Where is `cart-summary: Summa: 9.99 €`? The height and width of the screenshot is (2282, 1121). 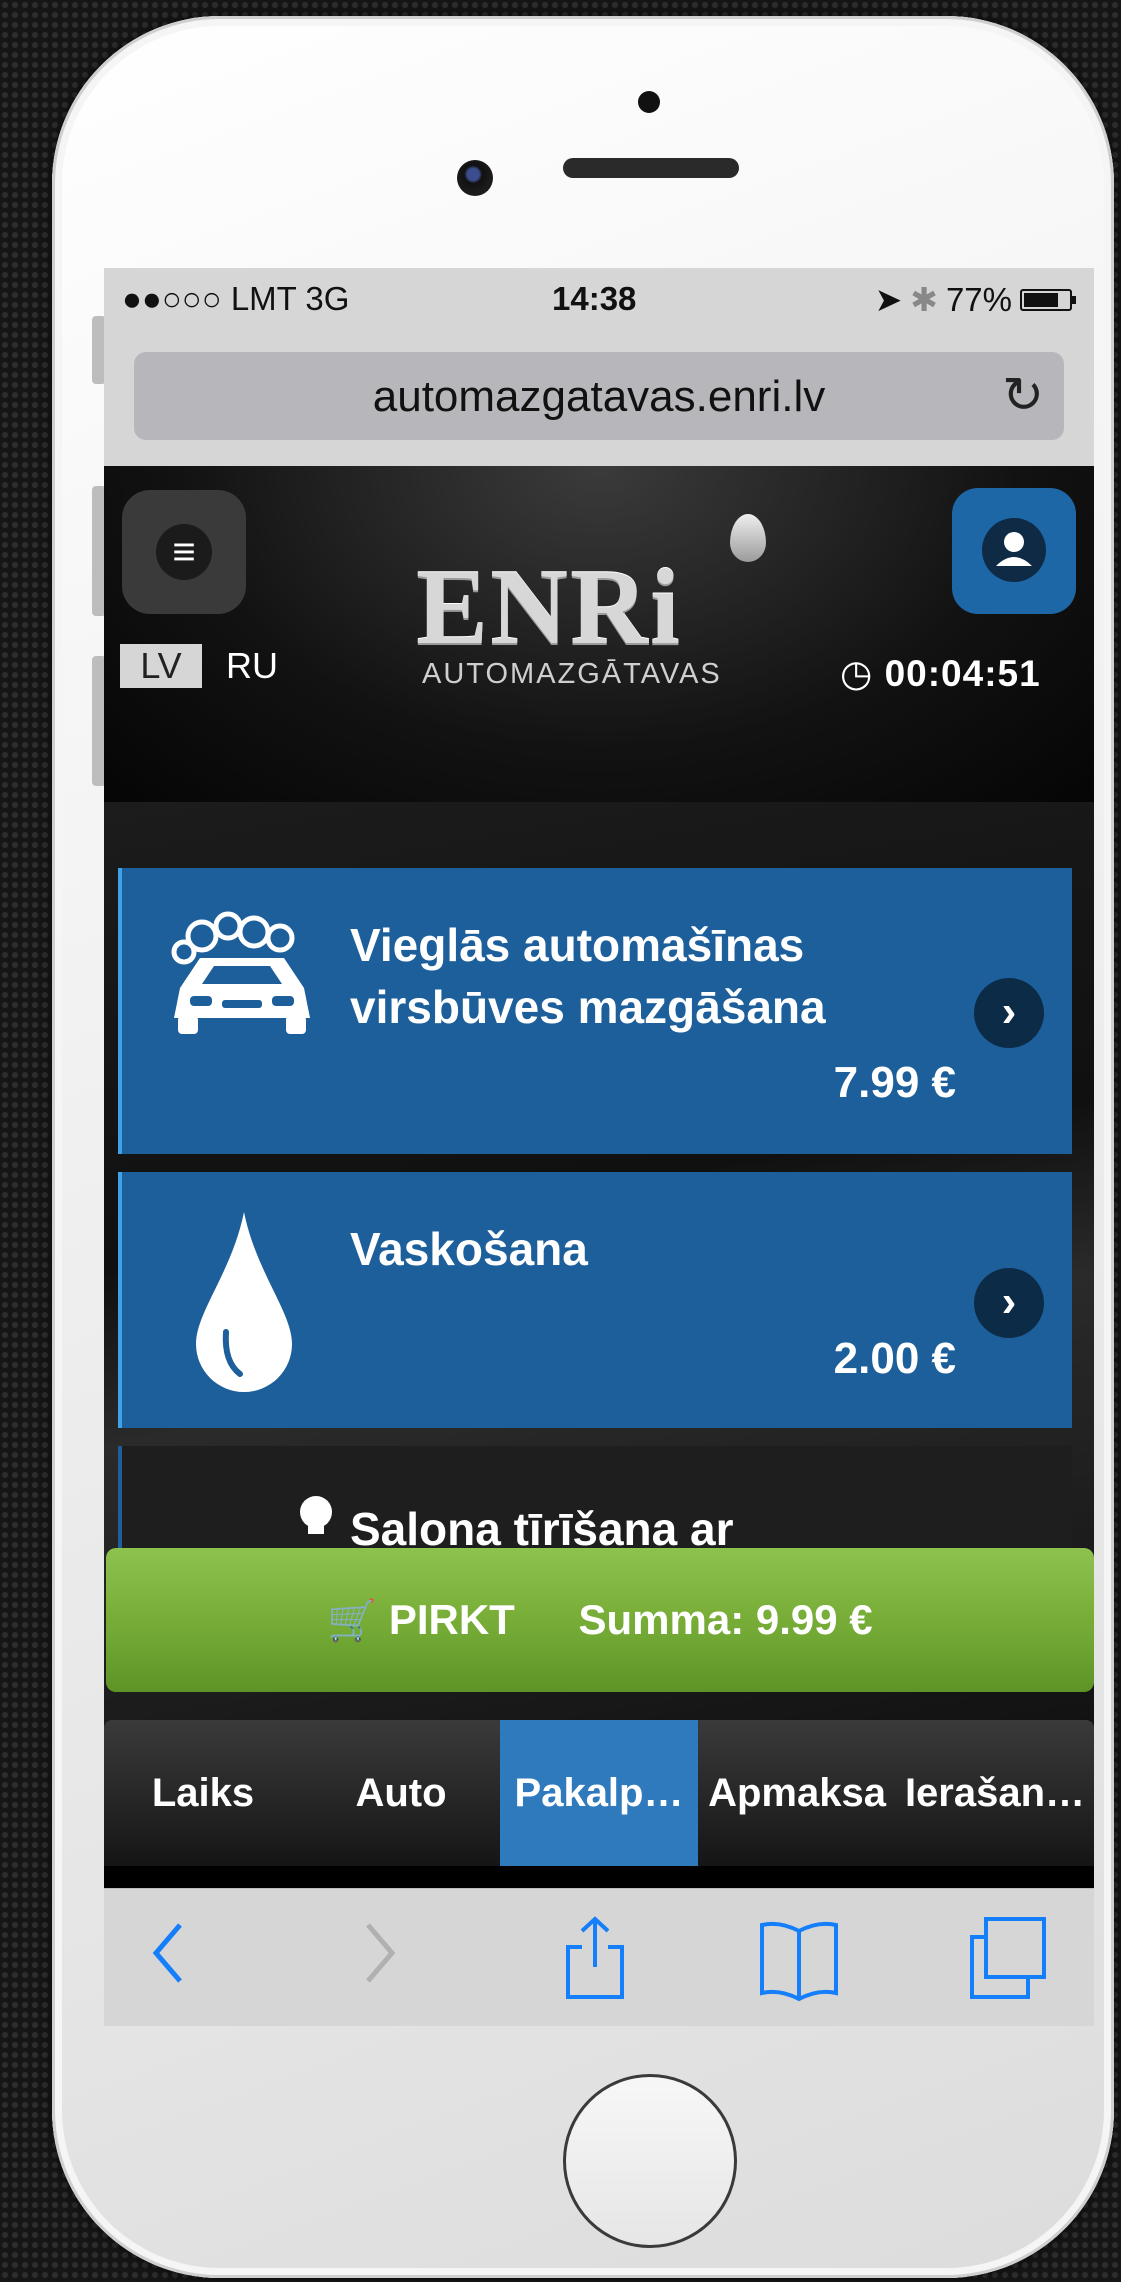 cart-summary: Summa: 9.99 € is located at coordinates (725, 1619).